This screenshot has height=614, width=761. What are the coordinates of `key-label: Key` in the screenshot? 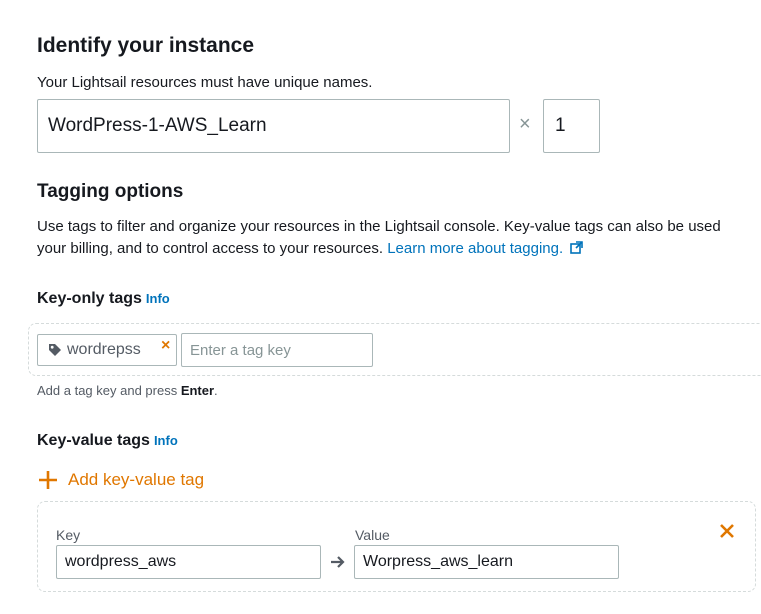 It's located at (68, 535).